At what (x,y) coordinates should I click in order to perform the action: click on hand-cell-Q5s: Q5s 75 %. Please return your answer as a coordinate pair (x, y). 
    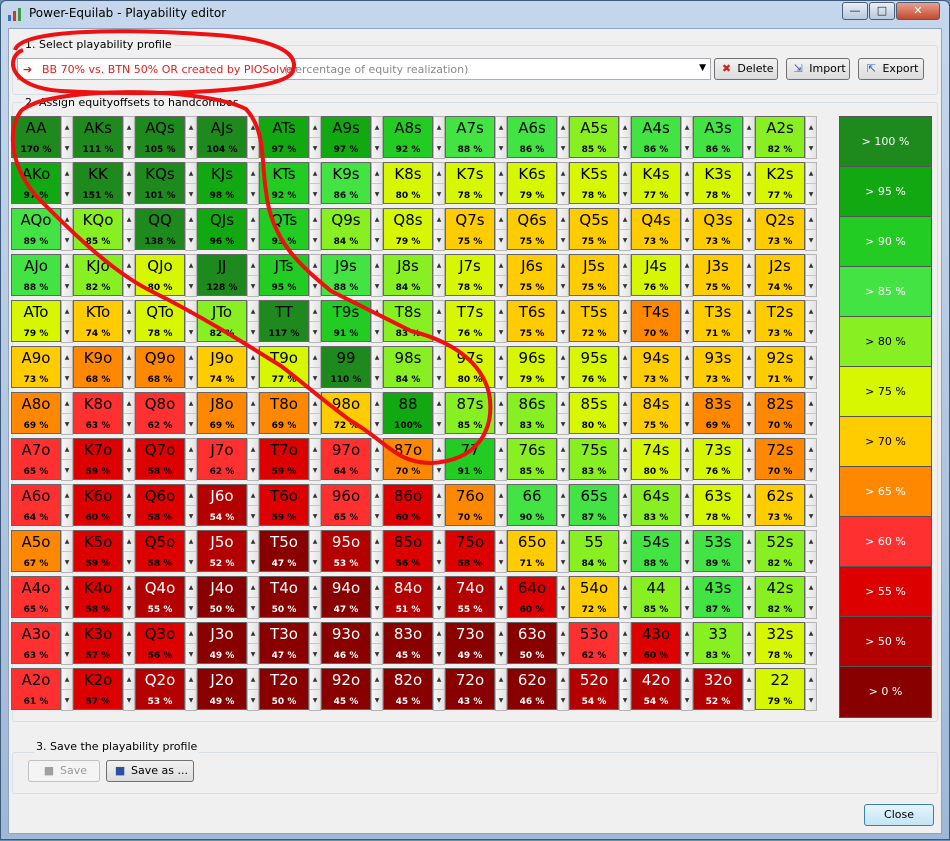
    Looking at the image, I should click on (594, 229).